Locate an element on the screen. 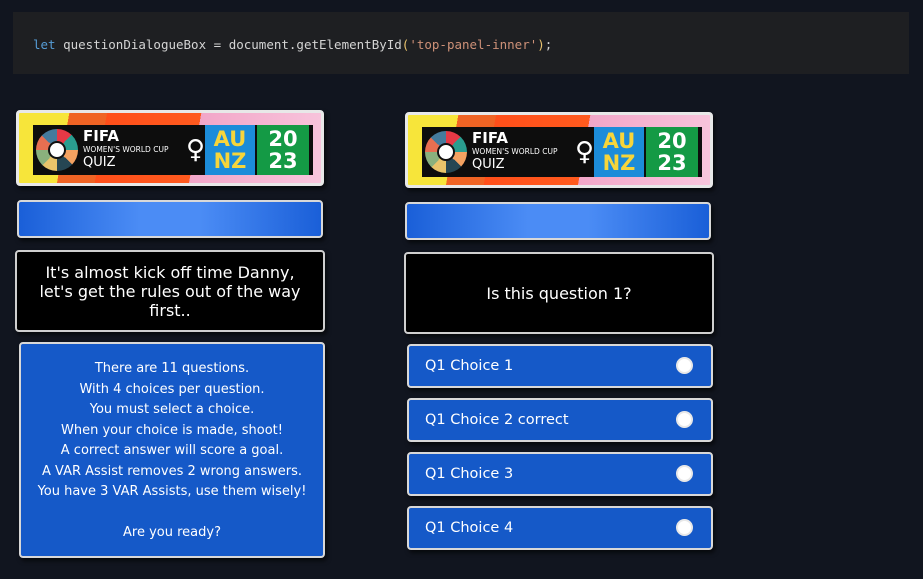 The width and height of the screenshot is (923, 579). rule-line: You have 3 VAR Assists, use them wisely! is located at coordinates (172, 491).